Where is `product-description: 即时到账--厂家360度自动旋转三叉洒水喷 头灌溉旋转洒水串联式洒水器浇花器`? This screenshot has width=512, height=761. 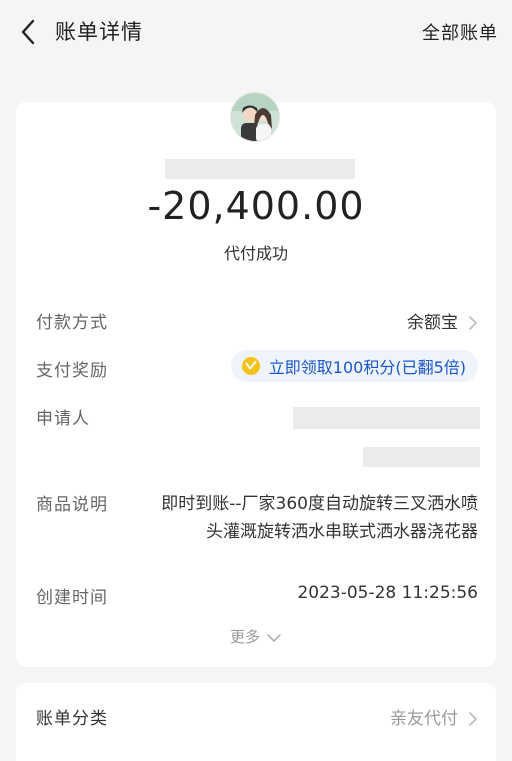 product-description: 即时到账--厂家360度自动旋转三叉洒水喷 头灌溉旋转洒水串联式洒水器浇花器 is located at coordinates (303, 518).